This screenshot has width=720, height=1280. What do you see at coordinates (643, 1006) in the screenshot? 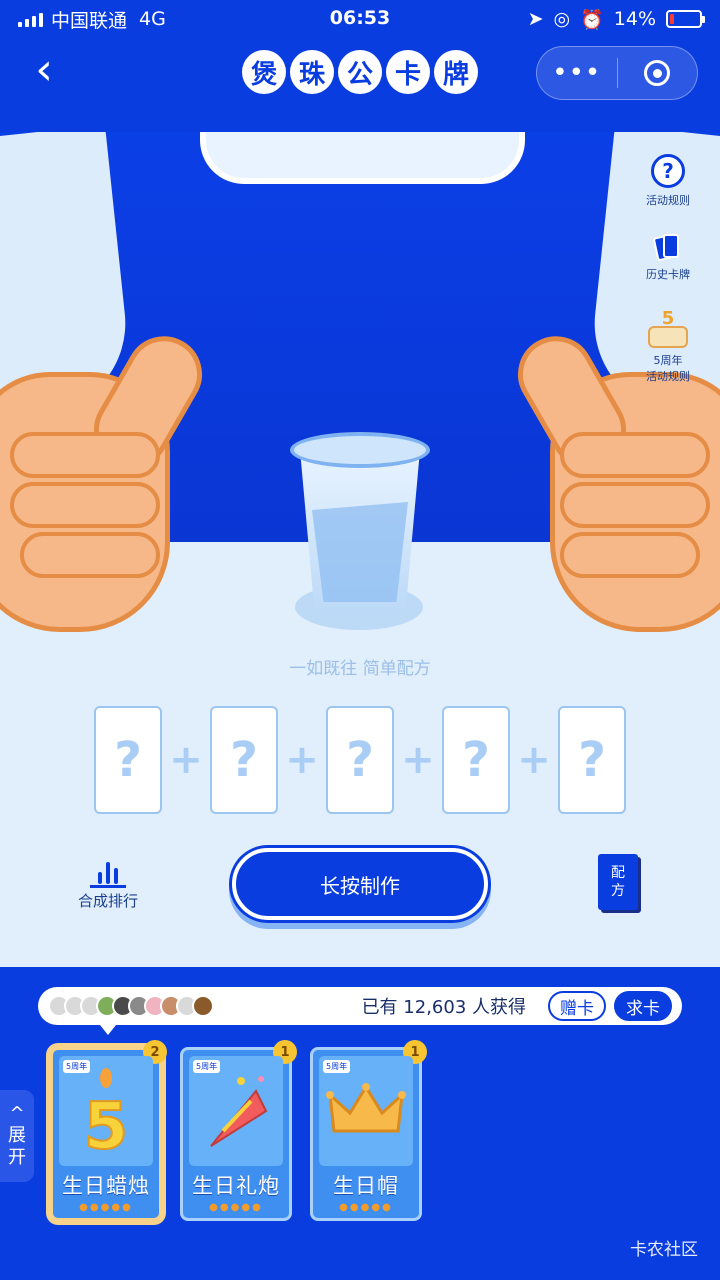
I see `ask-card-button: 求卡` at bounding box center [643, 1006].